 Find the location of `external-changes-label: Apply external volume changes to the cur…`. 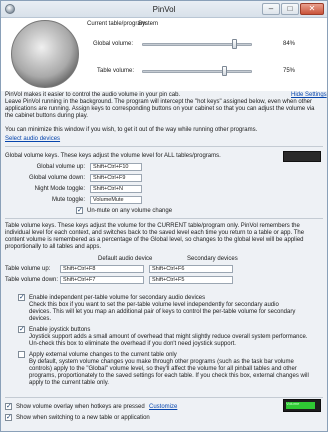

external-changes-label: Apply external volume changes to the cur… is located at coordinates (103, 355).